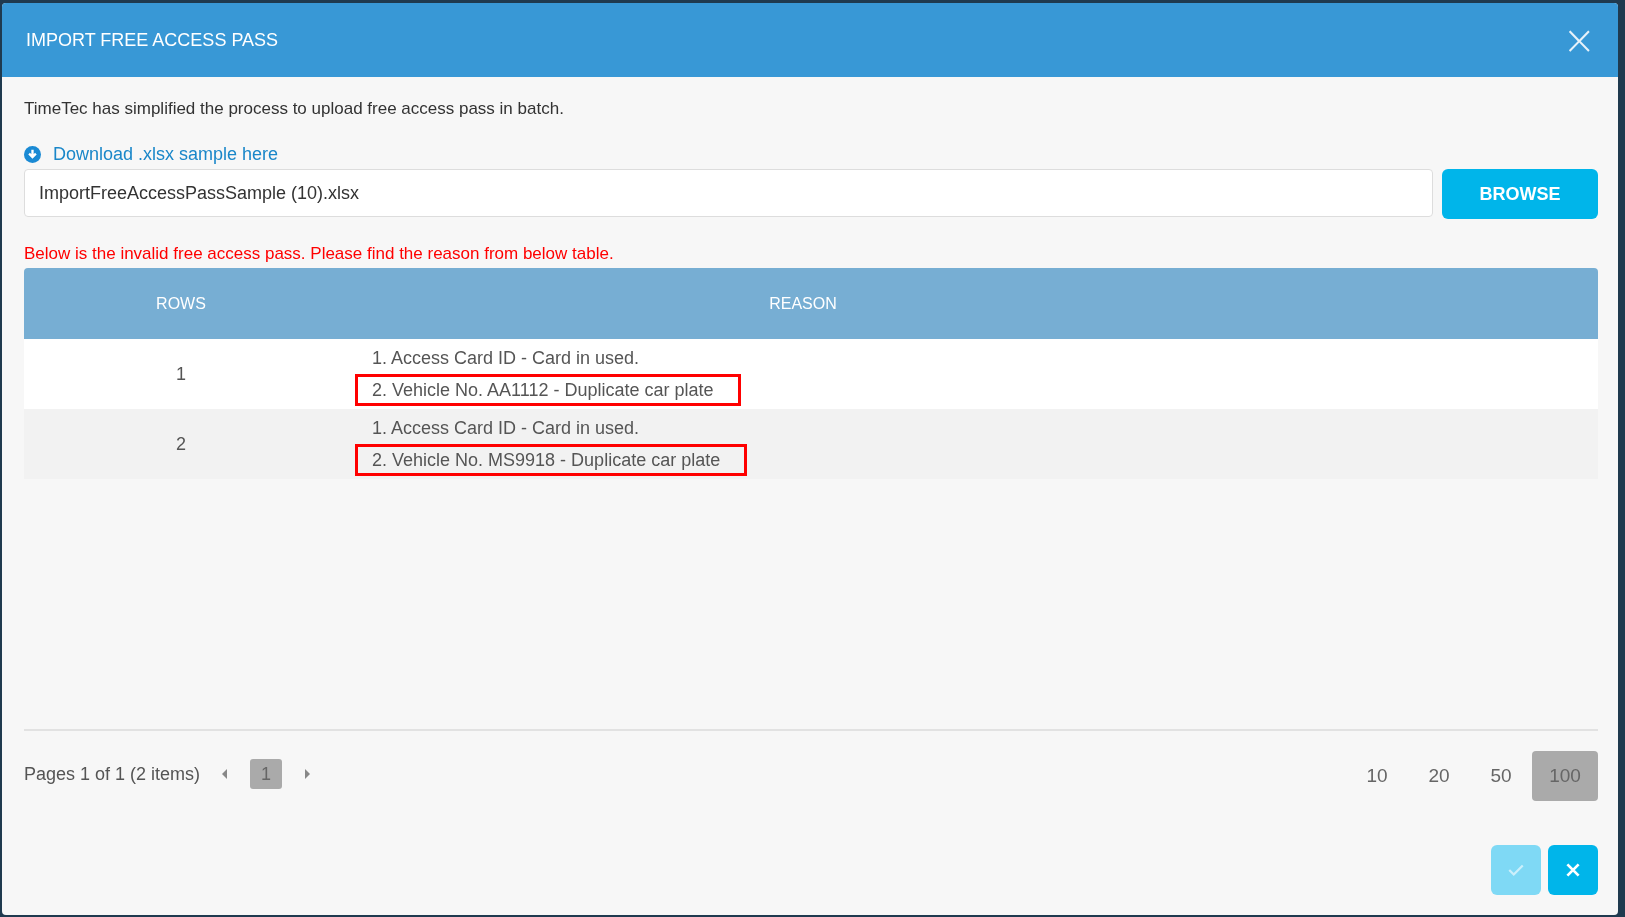  Describe the element at coordinates (225, 774) in the screenshot. I see `left-caret-icon` at that location.